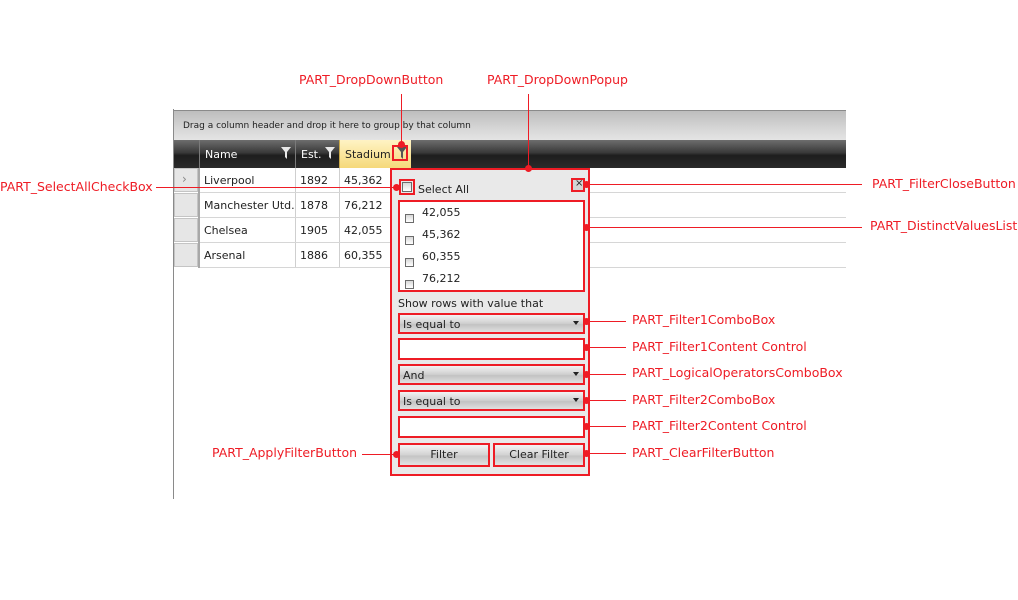  Describe the element at coordinates (247, 205) in the screenshot. I see `cell-name: Manchester Utd.` at that location.